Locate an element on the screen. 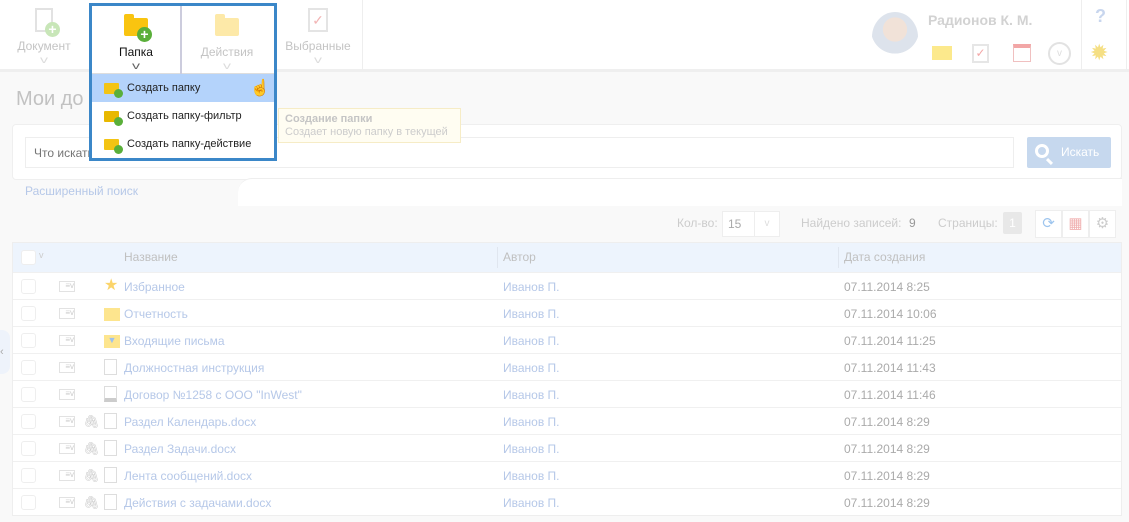  row-date: 07.11.2014 11:46 is located at coordinates (890, 395).